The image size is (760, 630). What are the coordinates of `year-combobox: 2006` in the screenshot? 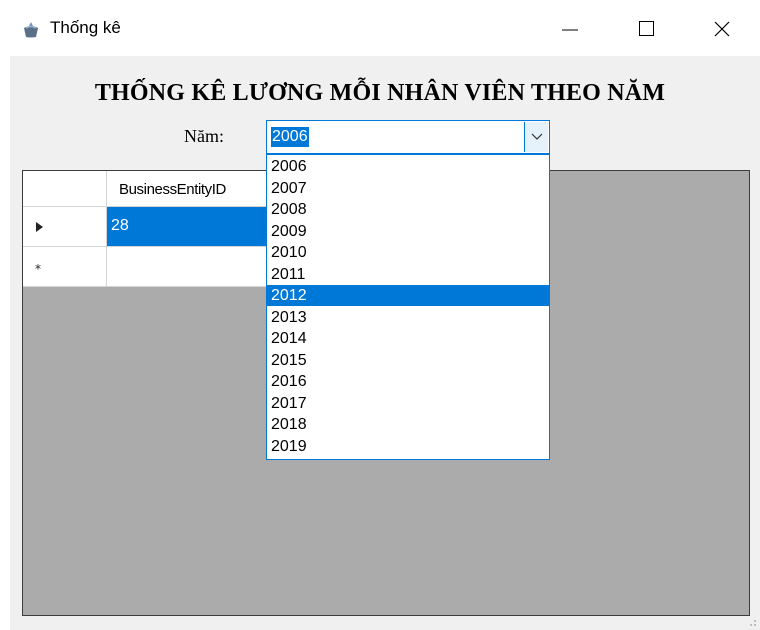 It's located at (408, 137).